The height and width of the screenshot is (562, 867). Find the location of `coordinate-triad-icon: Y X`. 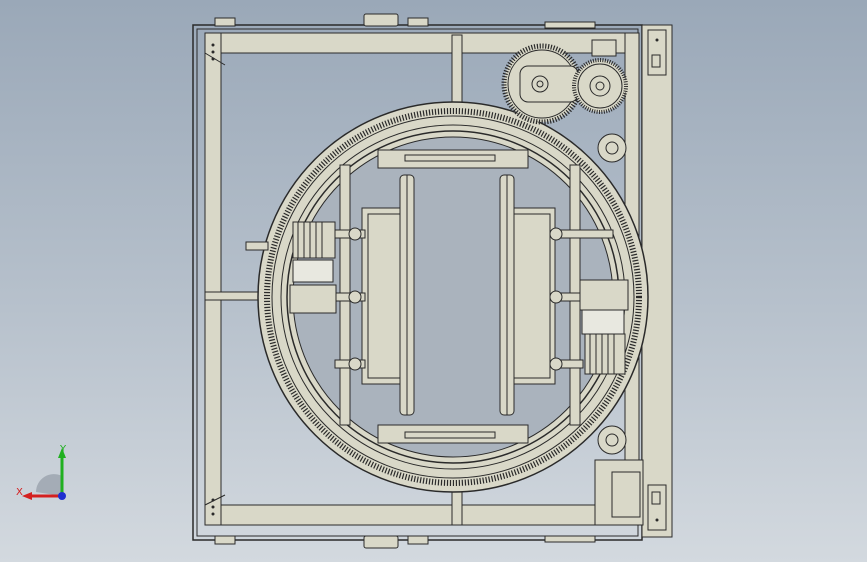

coordinate-triad-icon: Y X is located at coordinates (41, 472).